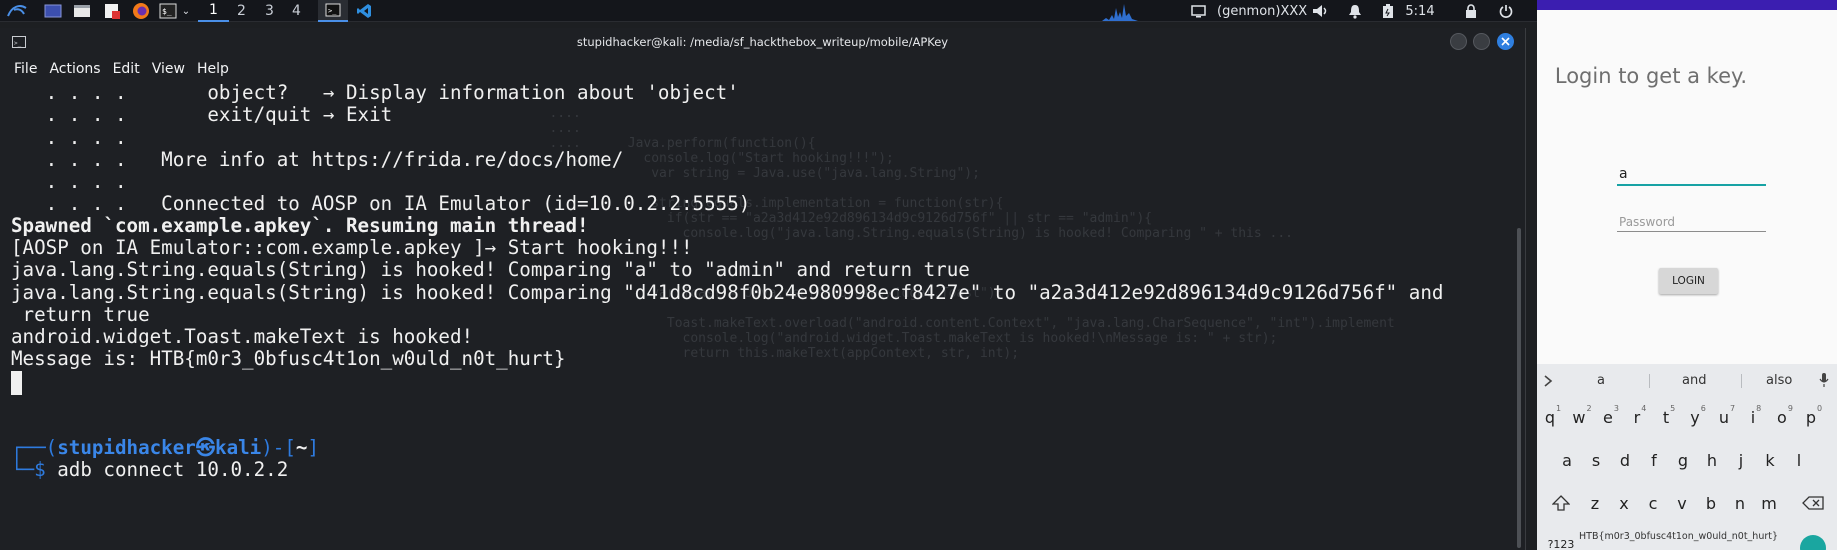 Image resolution: width=1837 pixels, height=550 pixels. I want to click on shift-icon, so click(1561, 503).